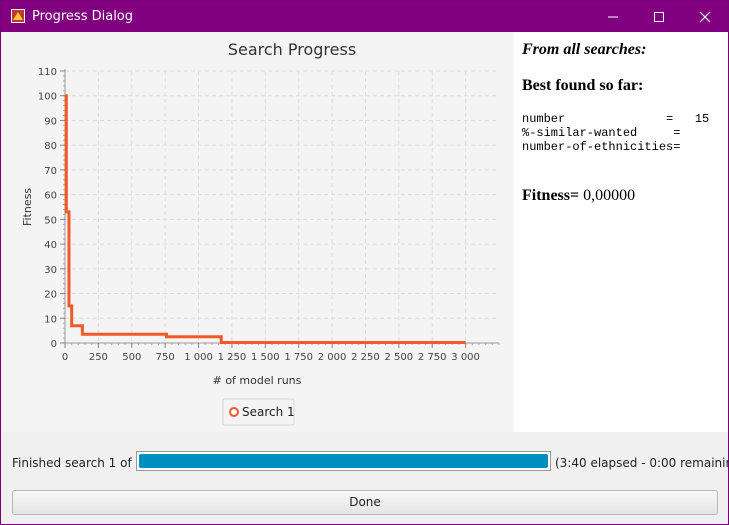 Image resolution: width=729 pixels, height=525 pixels. Describe the element at coordinates (54, 344) in the screenshot. I see `y-tick-label: 0` at that location.